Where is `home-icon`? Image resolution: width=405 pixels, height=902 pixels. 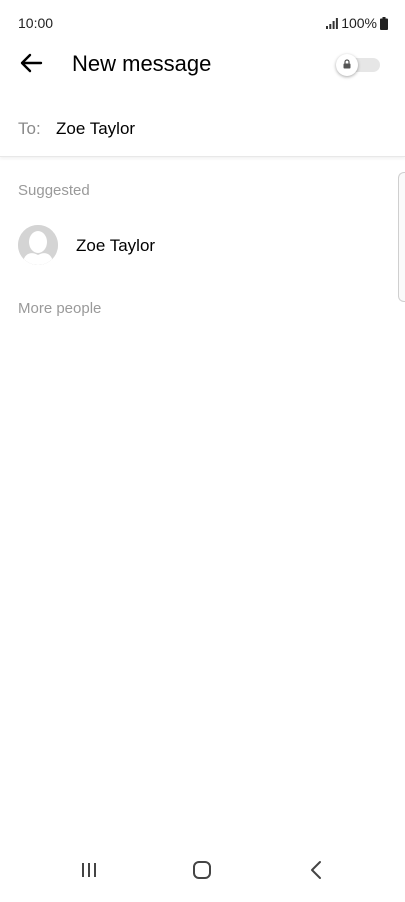 home-icon is located at coordinates (202, 872).